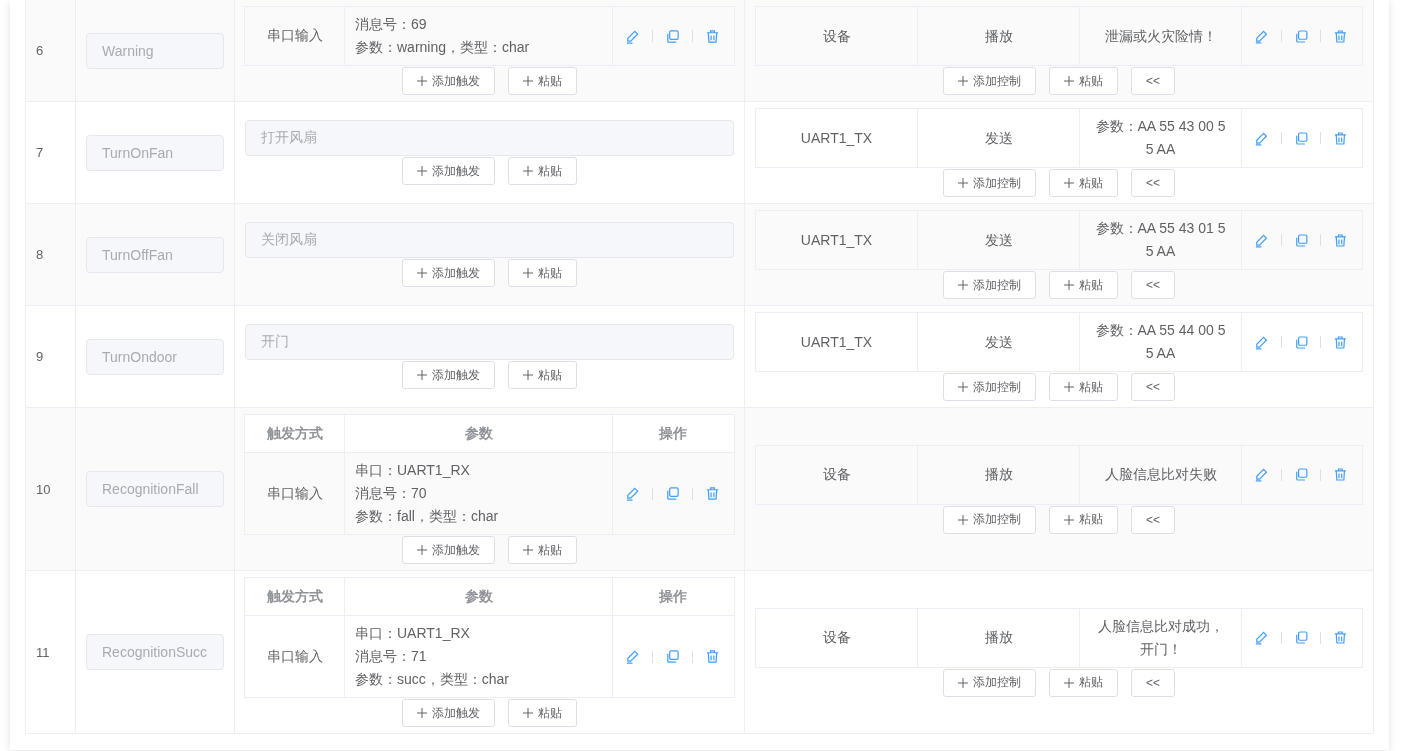 The height and width of the screenshot is (751, 1405). What do you see at coordinates (43, 652) in the screenshot?
I see `row-number: 11` at bounding box center [43, 652].